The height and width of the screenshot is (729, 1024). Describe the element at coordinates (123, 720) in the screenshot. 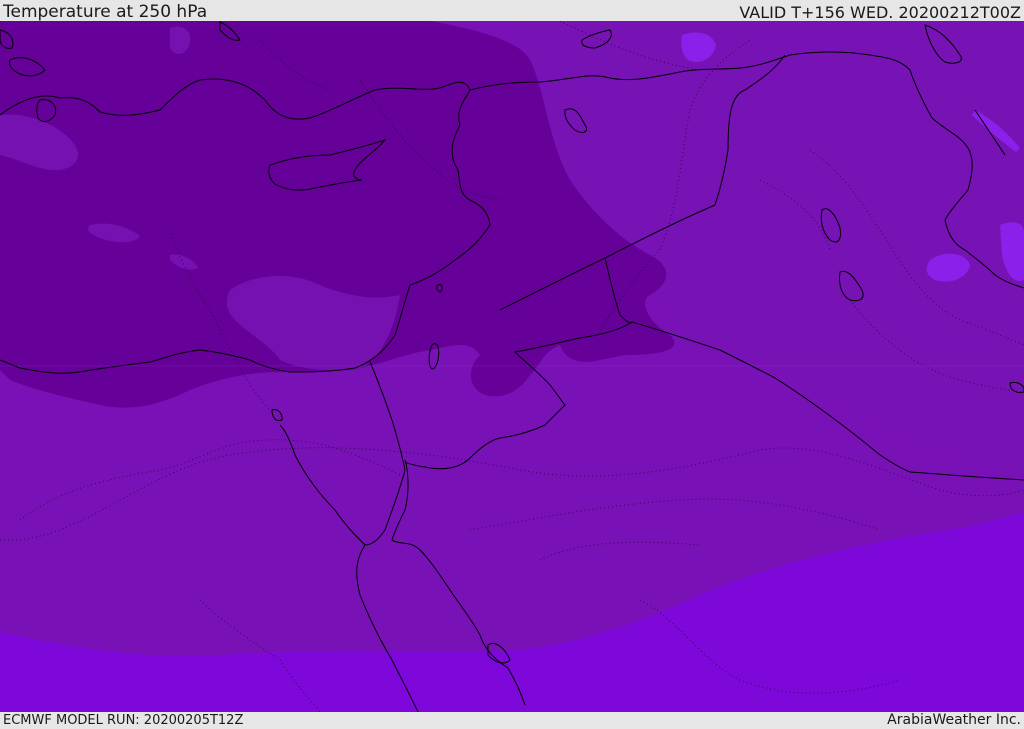

I see `model-run-label: ECMWF MODEL RUN: 20200205T12Z` at that location.